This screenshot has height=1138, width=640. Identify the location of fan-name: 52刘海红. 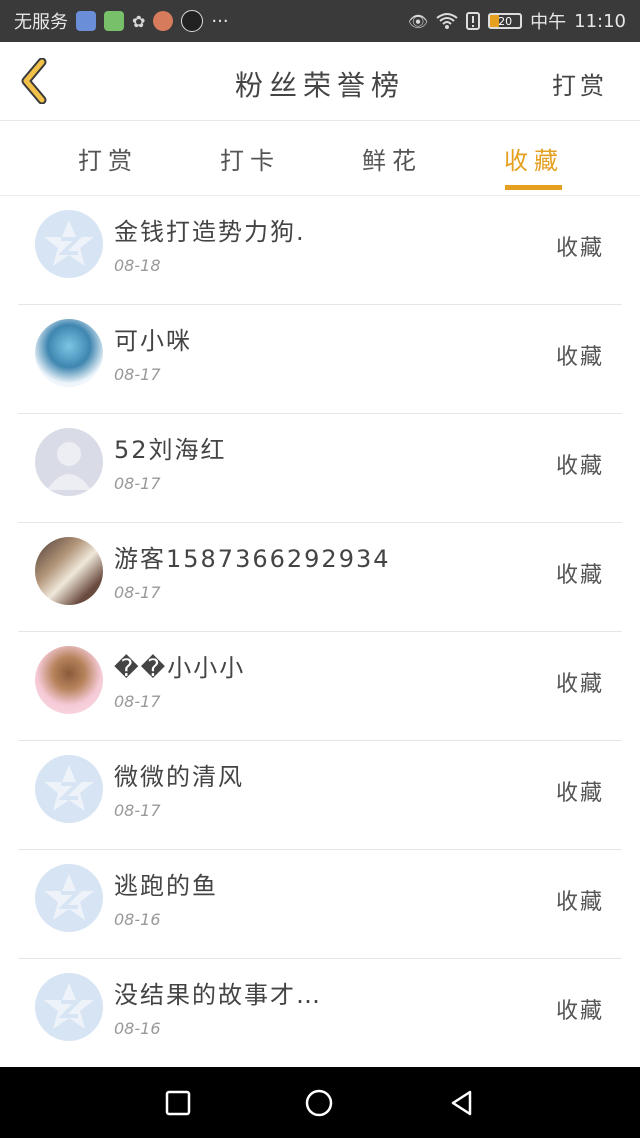
(170, 450).